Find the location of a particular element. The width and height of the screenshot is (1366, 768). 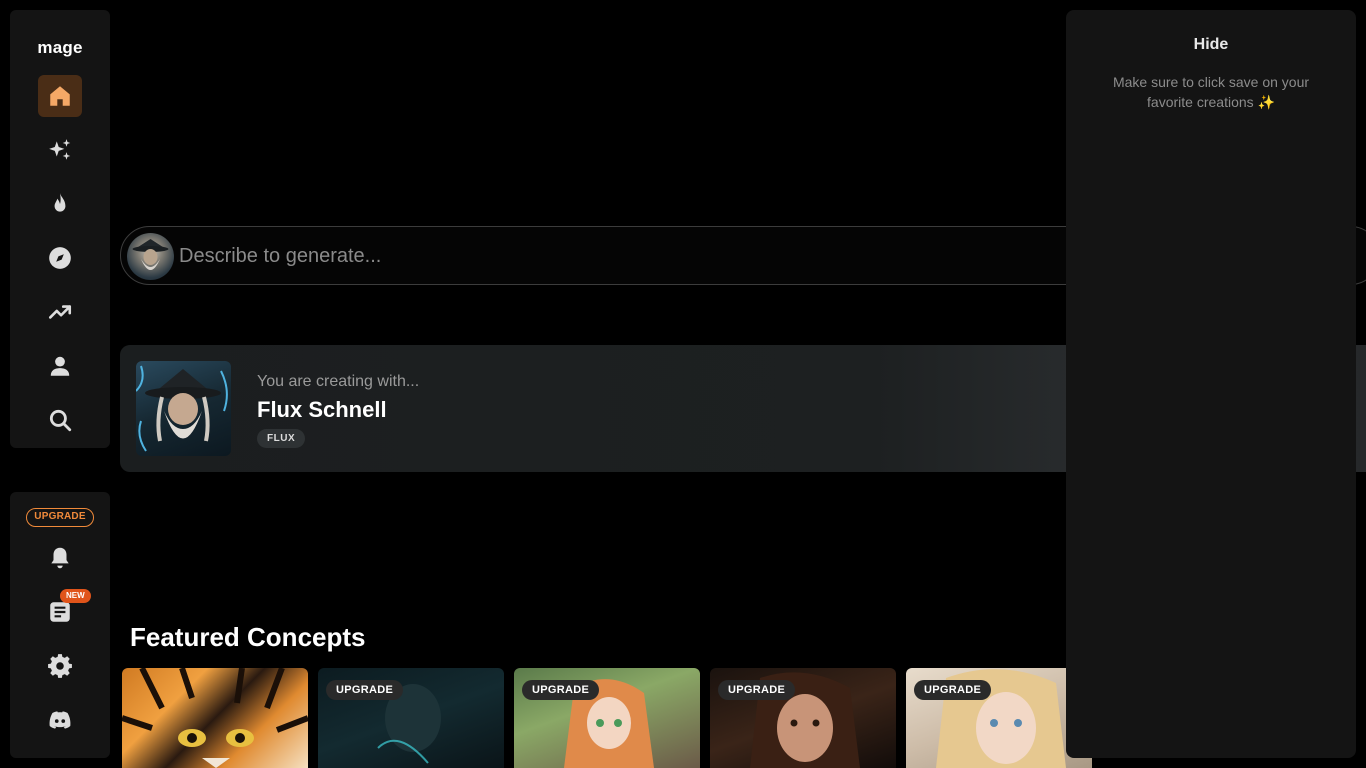

search-icon is located at coordinates (60, 420).